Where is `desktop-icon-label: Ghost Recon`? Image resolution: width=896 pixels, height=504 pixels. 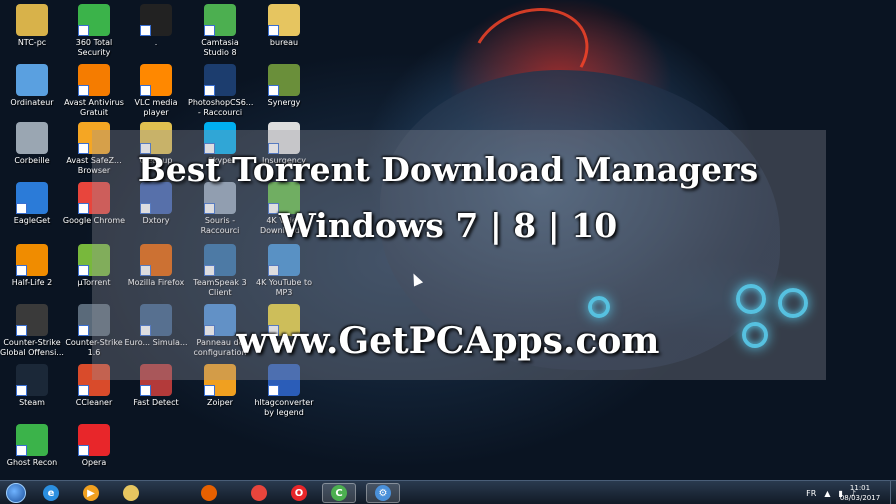 desktop-icon-label: Ghost Recon is located at coordinates (32, 462).